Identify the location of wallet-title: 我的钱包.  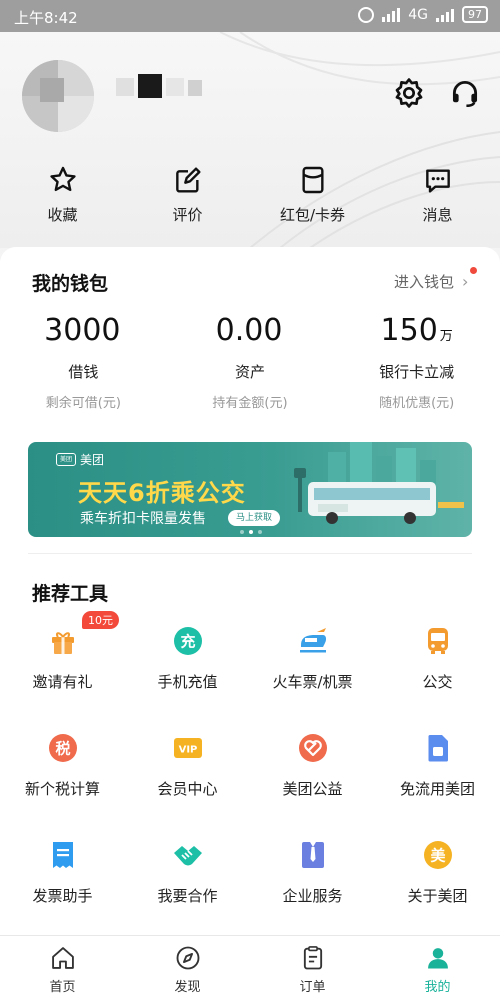
(70, 284).